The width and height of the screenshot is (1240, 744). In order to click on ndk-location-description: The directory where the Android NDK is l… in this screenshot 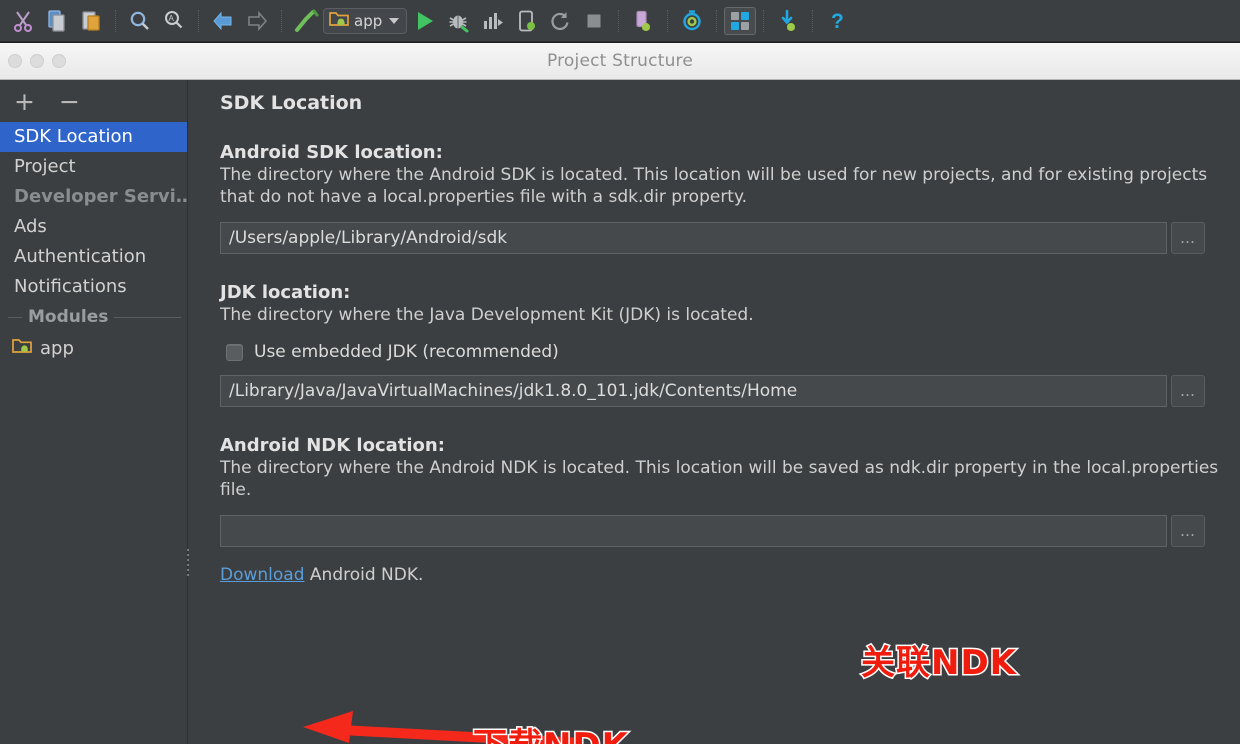, I will do `click(719, 479)`.